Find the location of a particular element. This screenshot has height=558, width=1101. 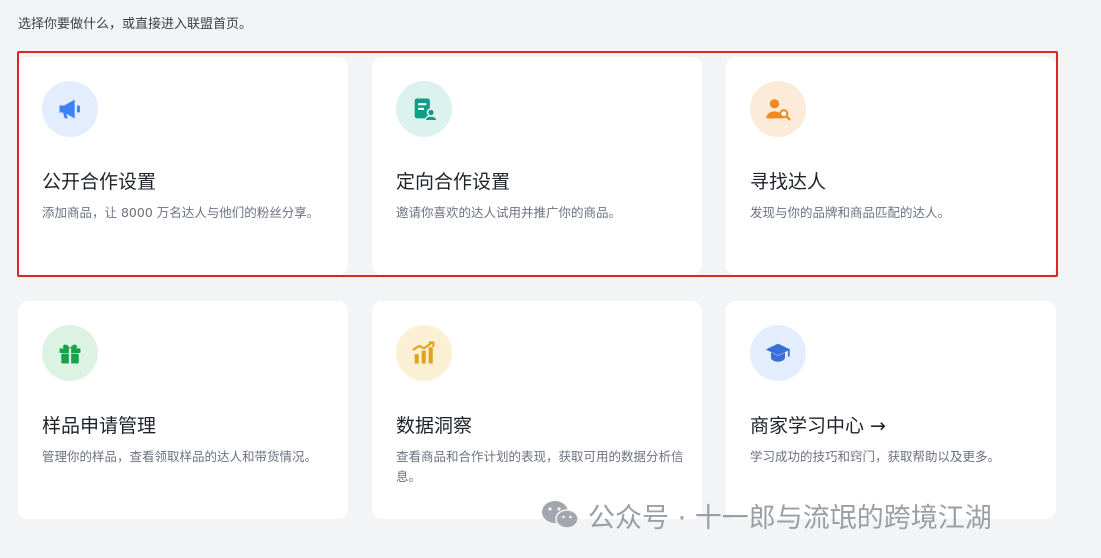

card-title: 商家学习中心 → is located at coordinates (818, 426).